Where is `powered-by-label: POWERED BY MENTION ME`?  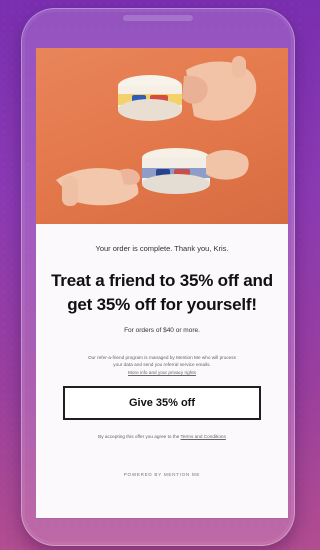 powered-by-label: POWERED BY MENTION ME is located at coordinates (162, 474).